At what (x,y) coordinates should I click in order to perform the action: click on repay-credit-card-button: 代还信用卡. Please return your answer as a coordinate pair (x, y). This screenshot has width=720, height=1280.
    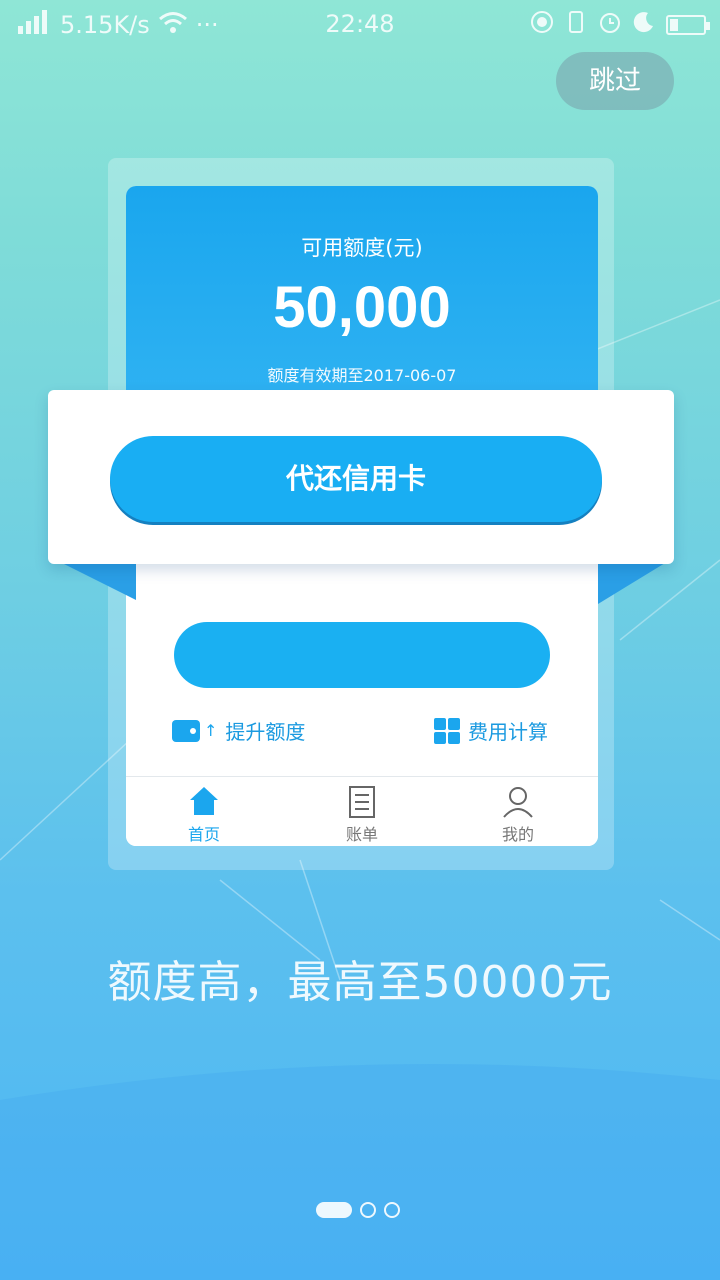
    Looking at the image, I should click on (356, 479).